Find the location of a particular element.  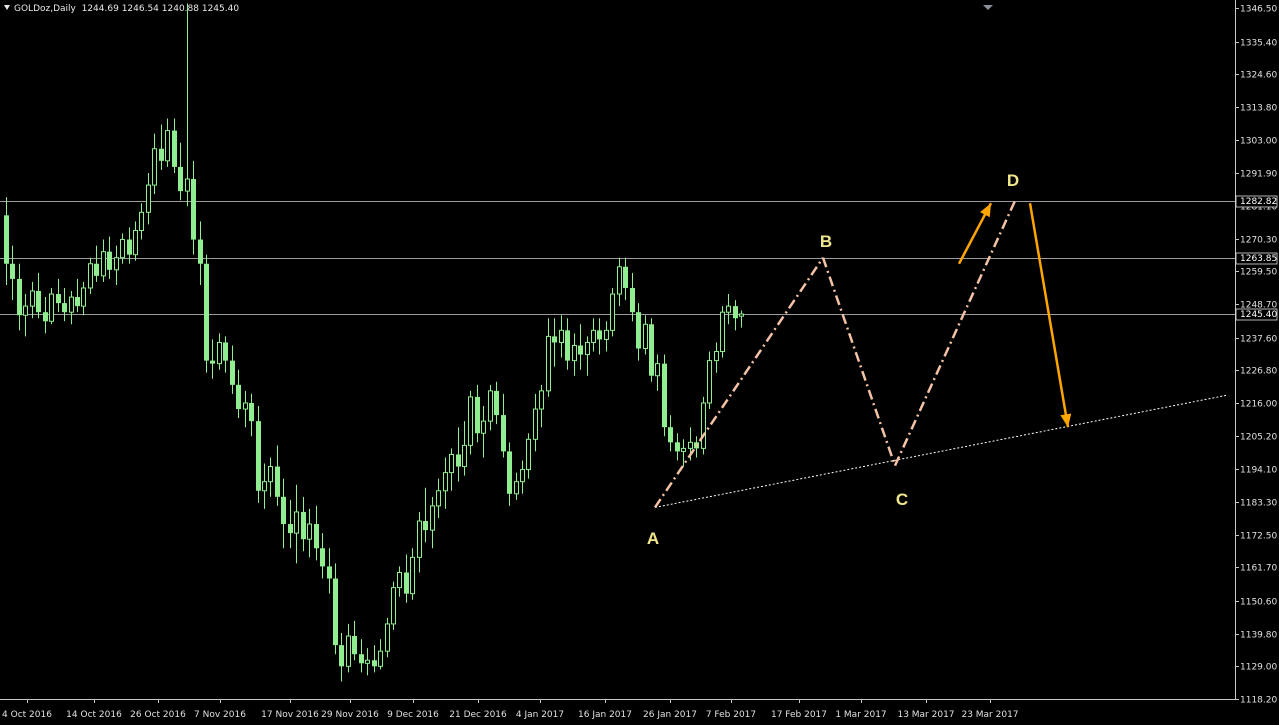

time-tick-label: 17 Feb 2017 is located at coordinates (799, 715).